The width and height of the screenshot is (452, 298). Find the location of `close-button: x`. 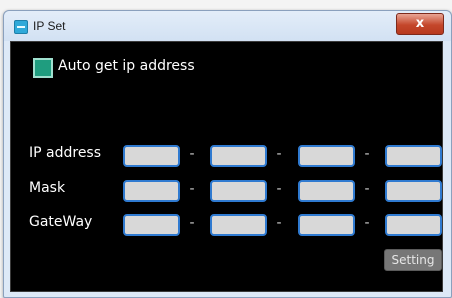

close-button: x is located at coordinates (420, 24).